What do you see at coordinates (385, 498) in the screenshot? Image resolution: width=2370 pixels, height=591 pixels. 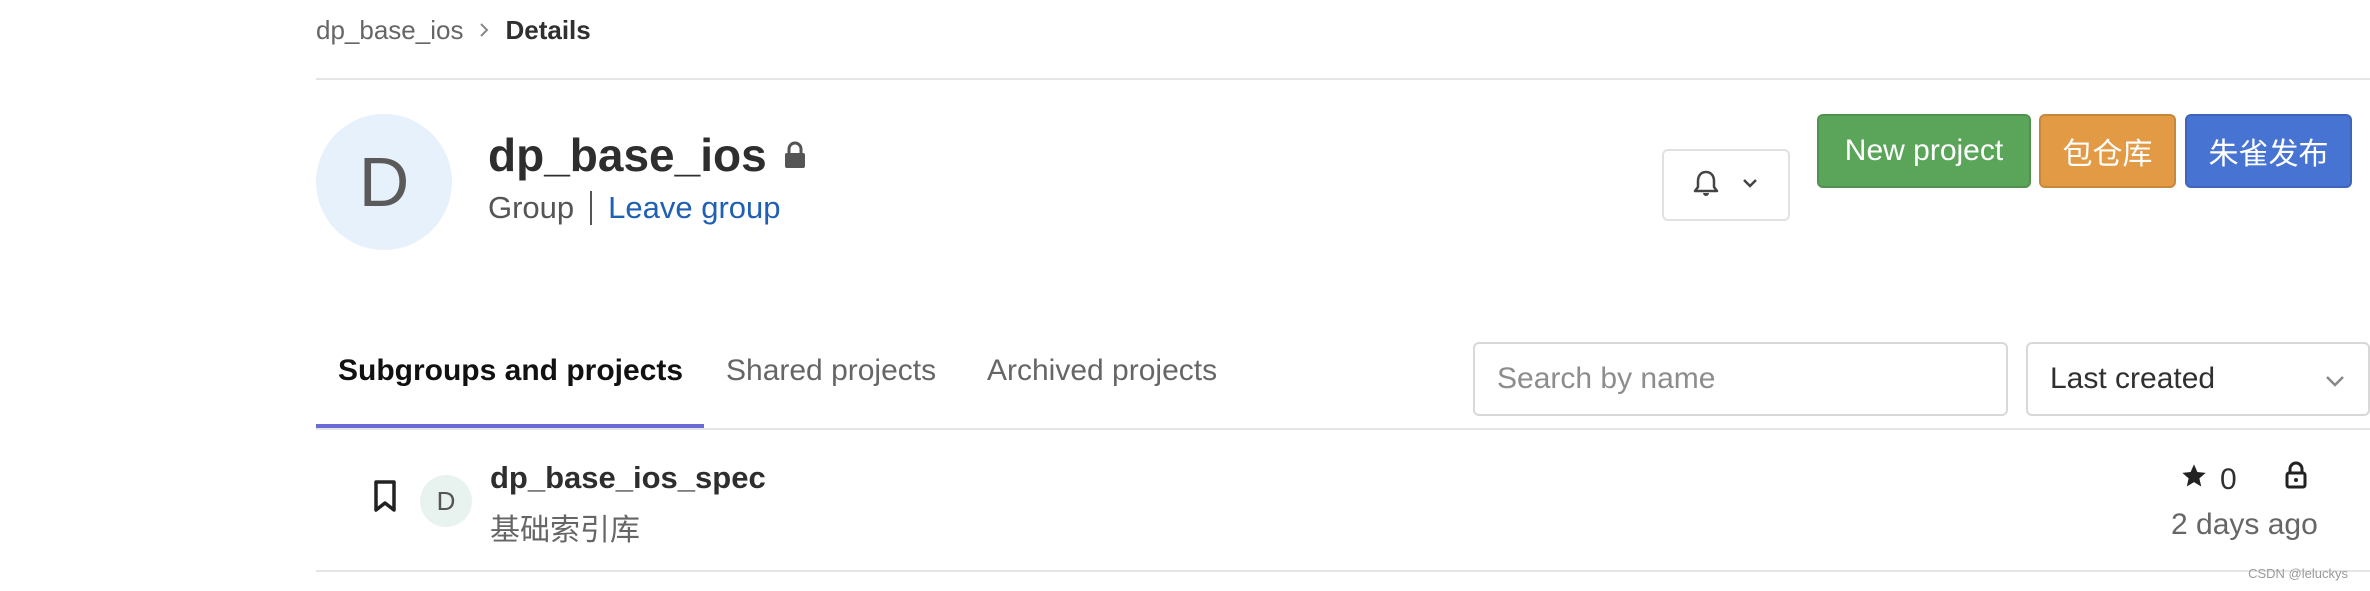 I see `bookmark-icon` at bounding box center [385, 498].